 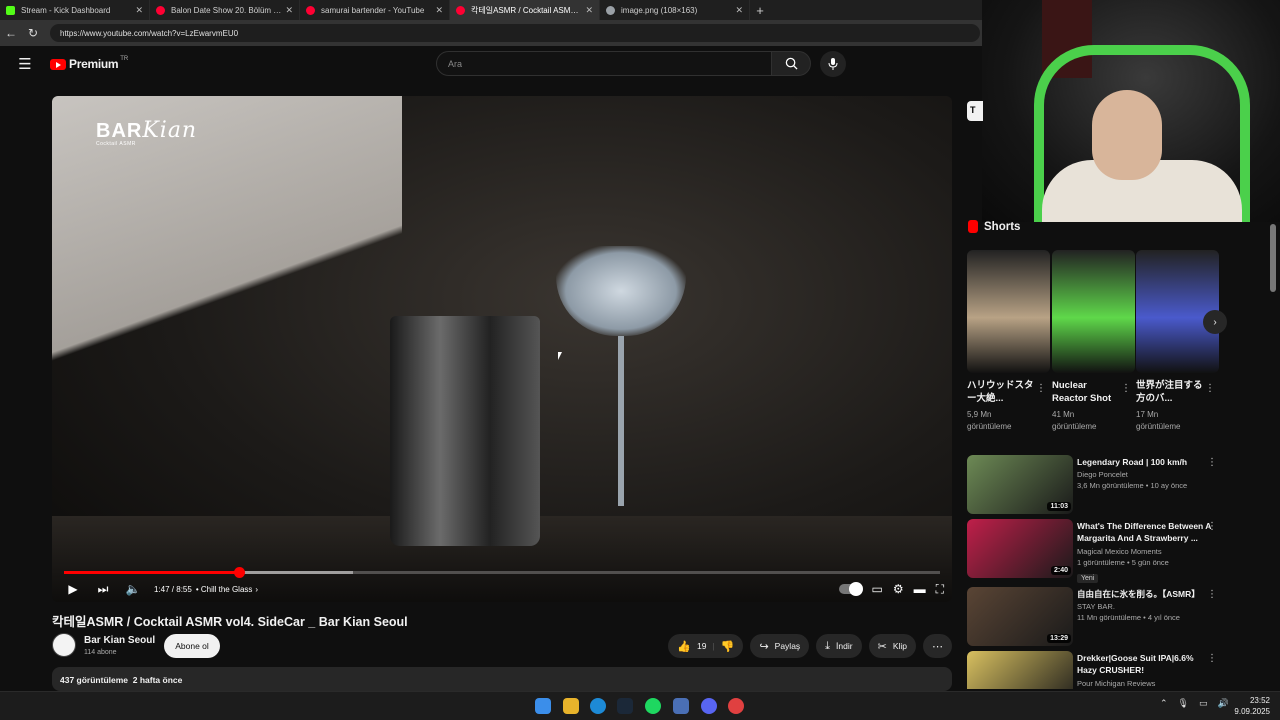 I want to click on windows-start-icon, so click(x=543, y=706).